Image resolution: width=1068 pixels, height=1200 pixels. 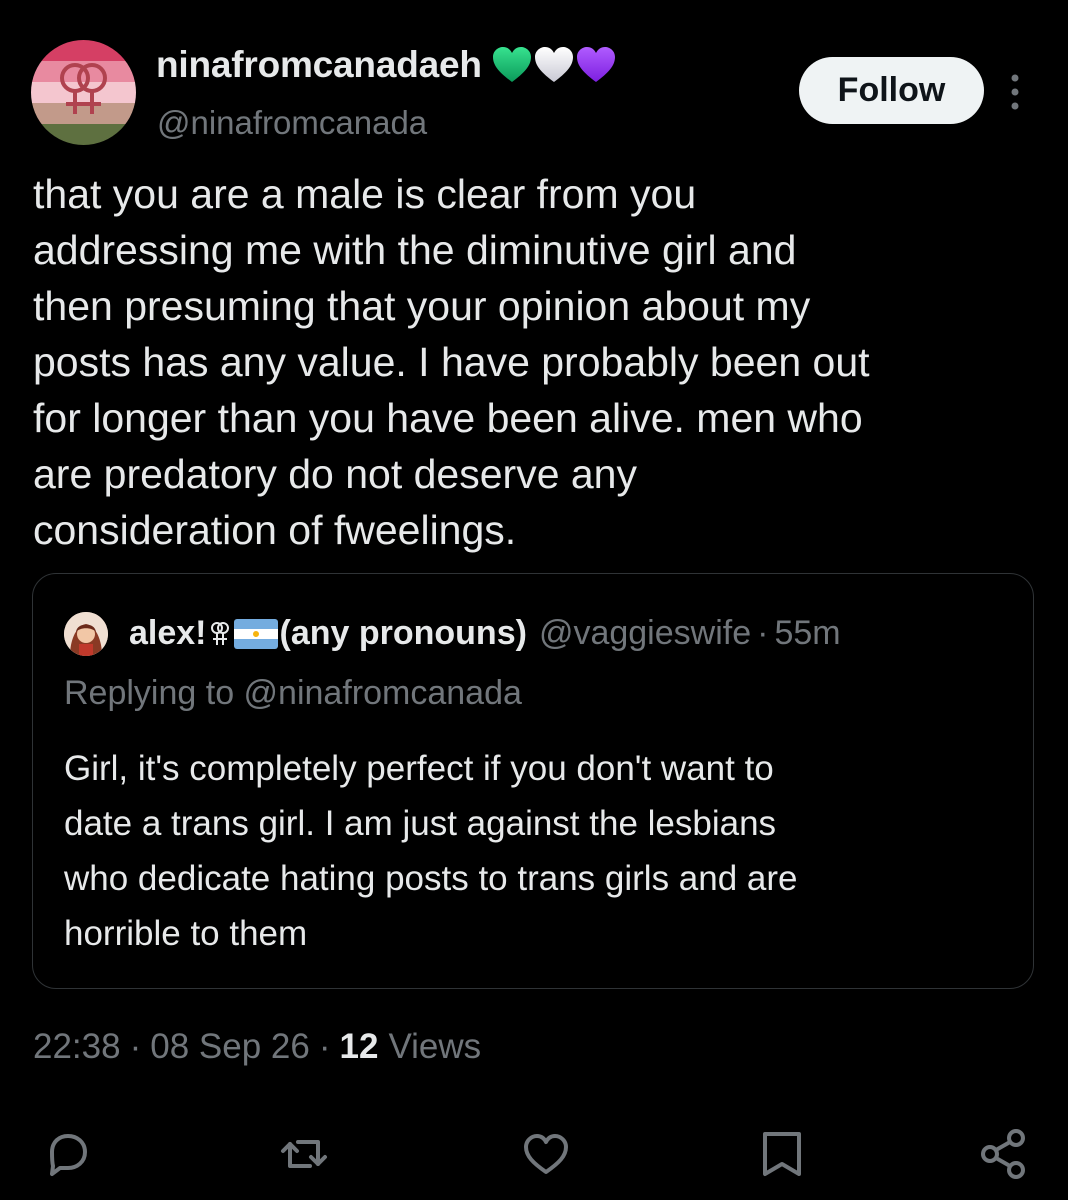 What do you see at coordinates (807, 633) in the screenshot?
I see `quoted-timestamp: 55m` at bounding box center [807, 633].